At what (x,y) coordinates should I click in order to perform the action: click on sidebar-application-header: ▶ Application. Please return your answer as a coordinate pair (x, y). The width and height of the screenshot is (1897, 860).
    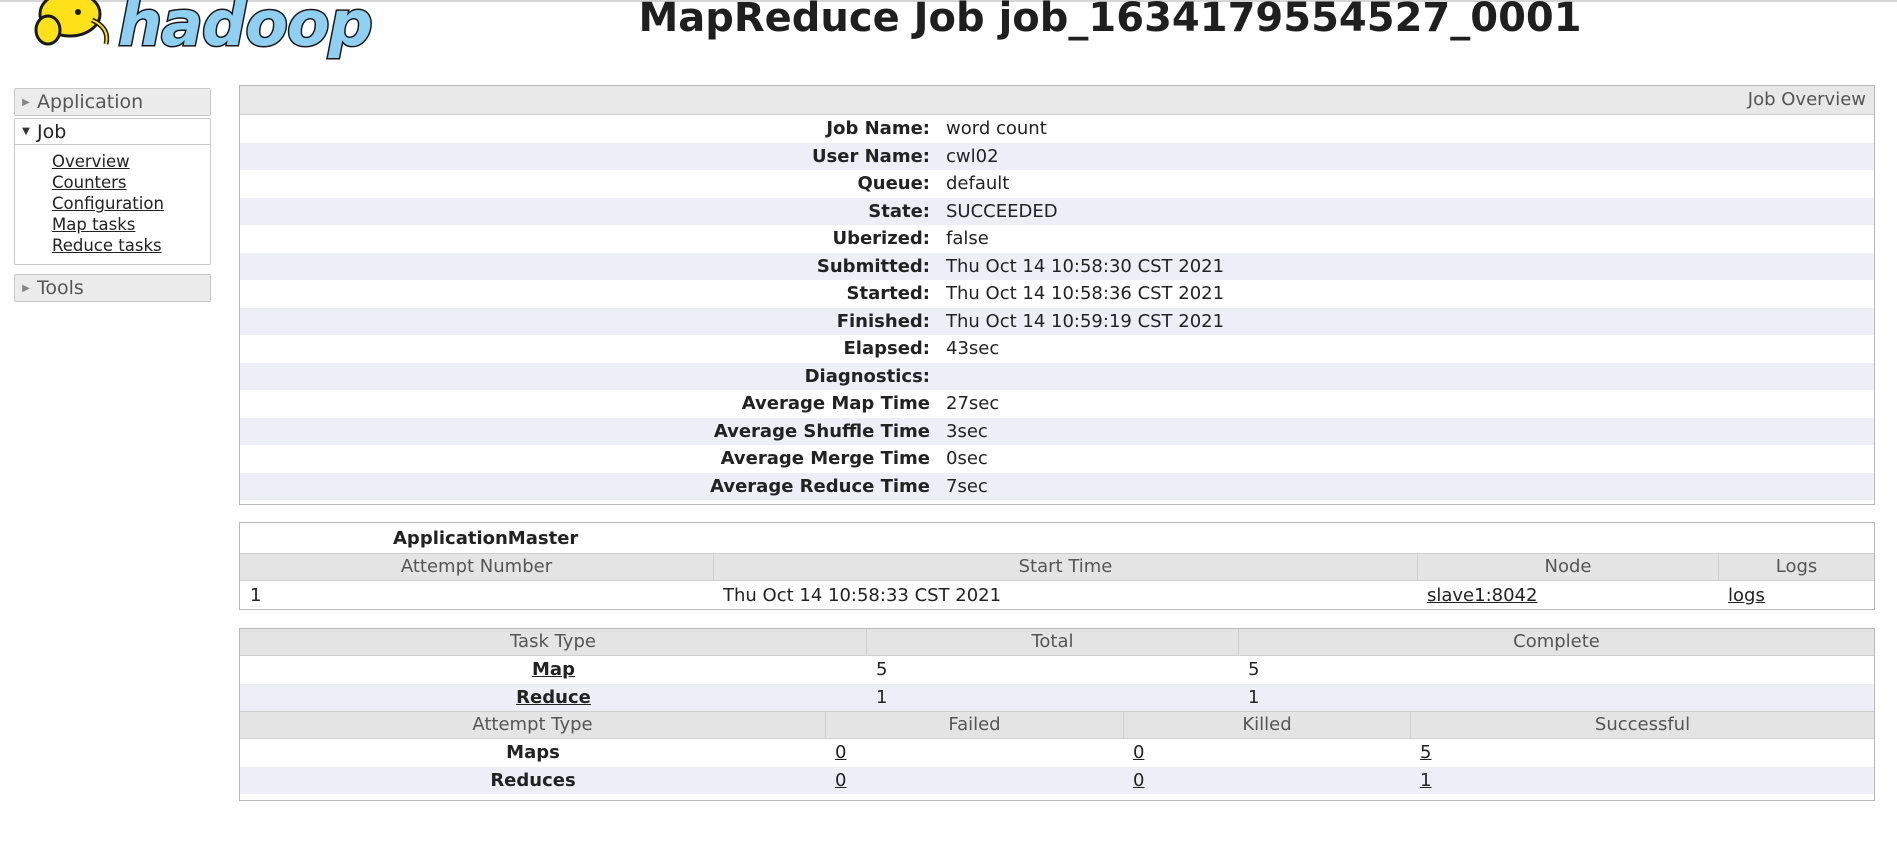
    Looking at the image, I should click on (112, 102).